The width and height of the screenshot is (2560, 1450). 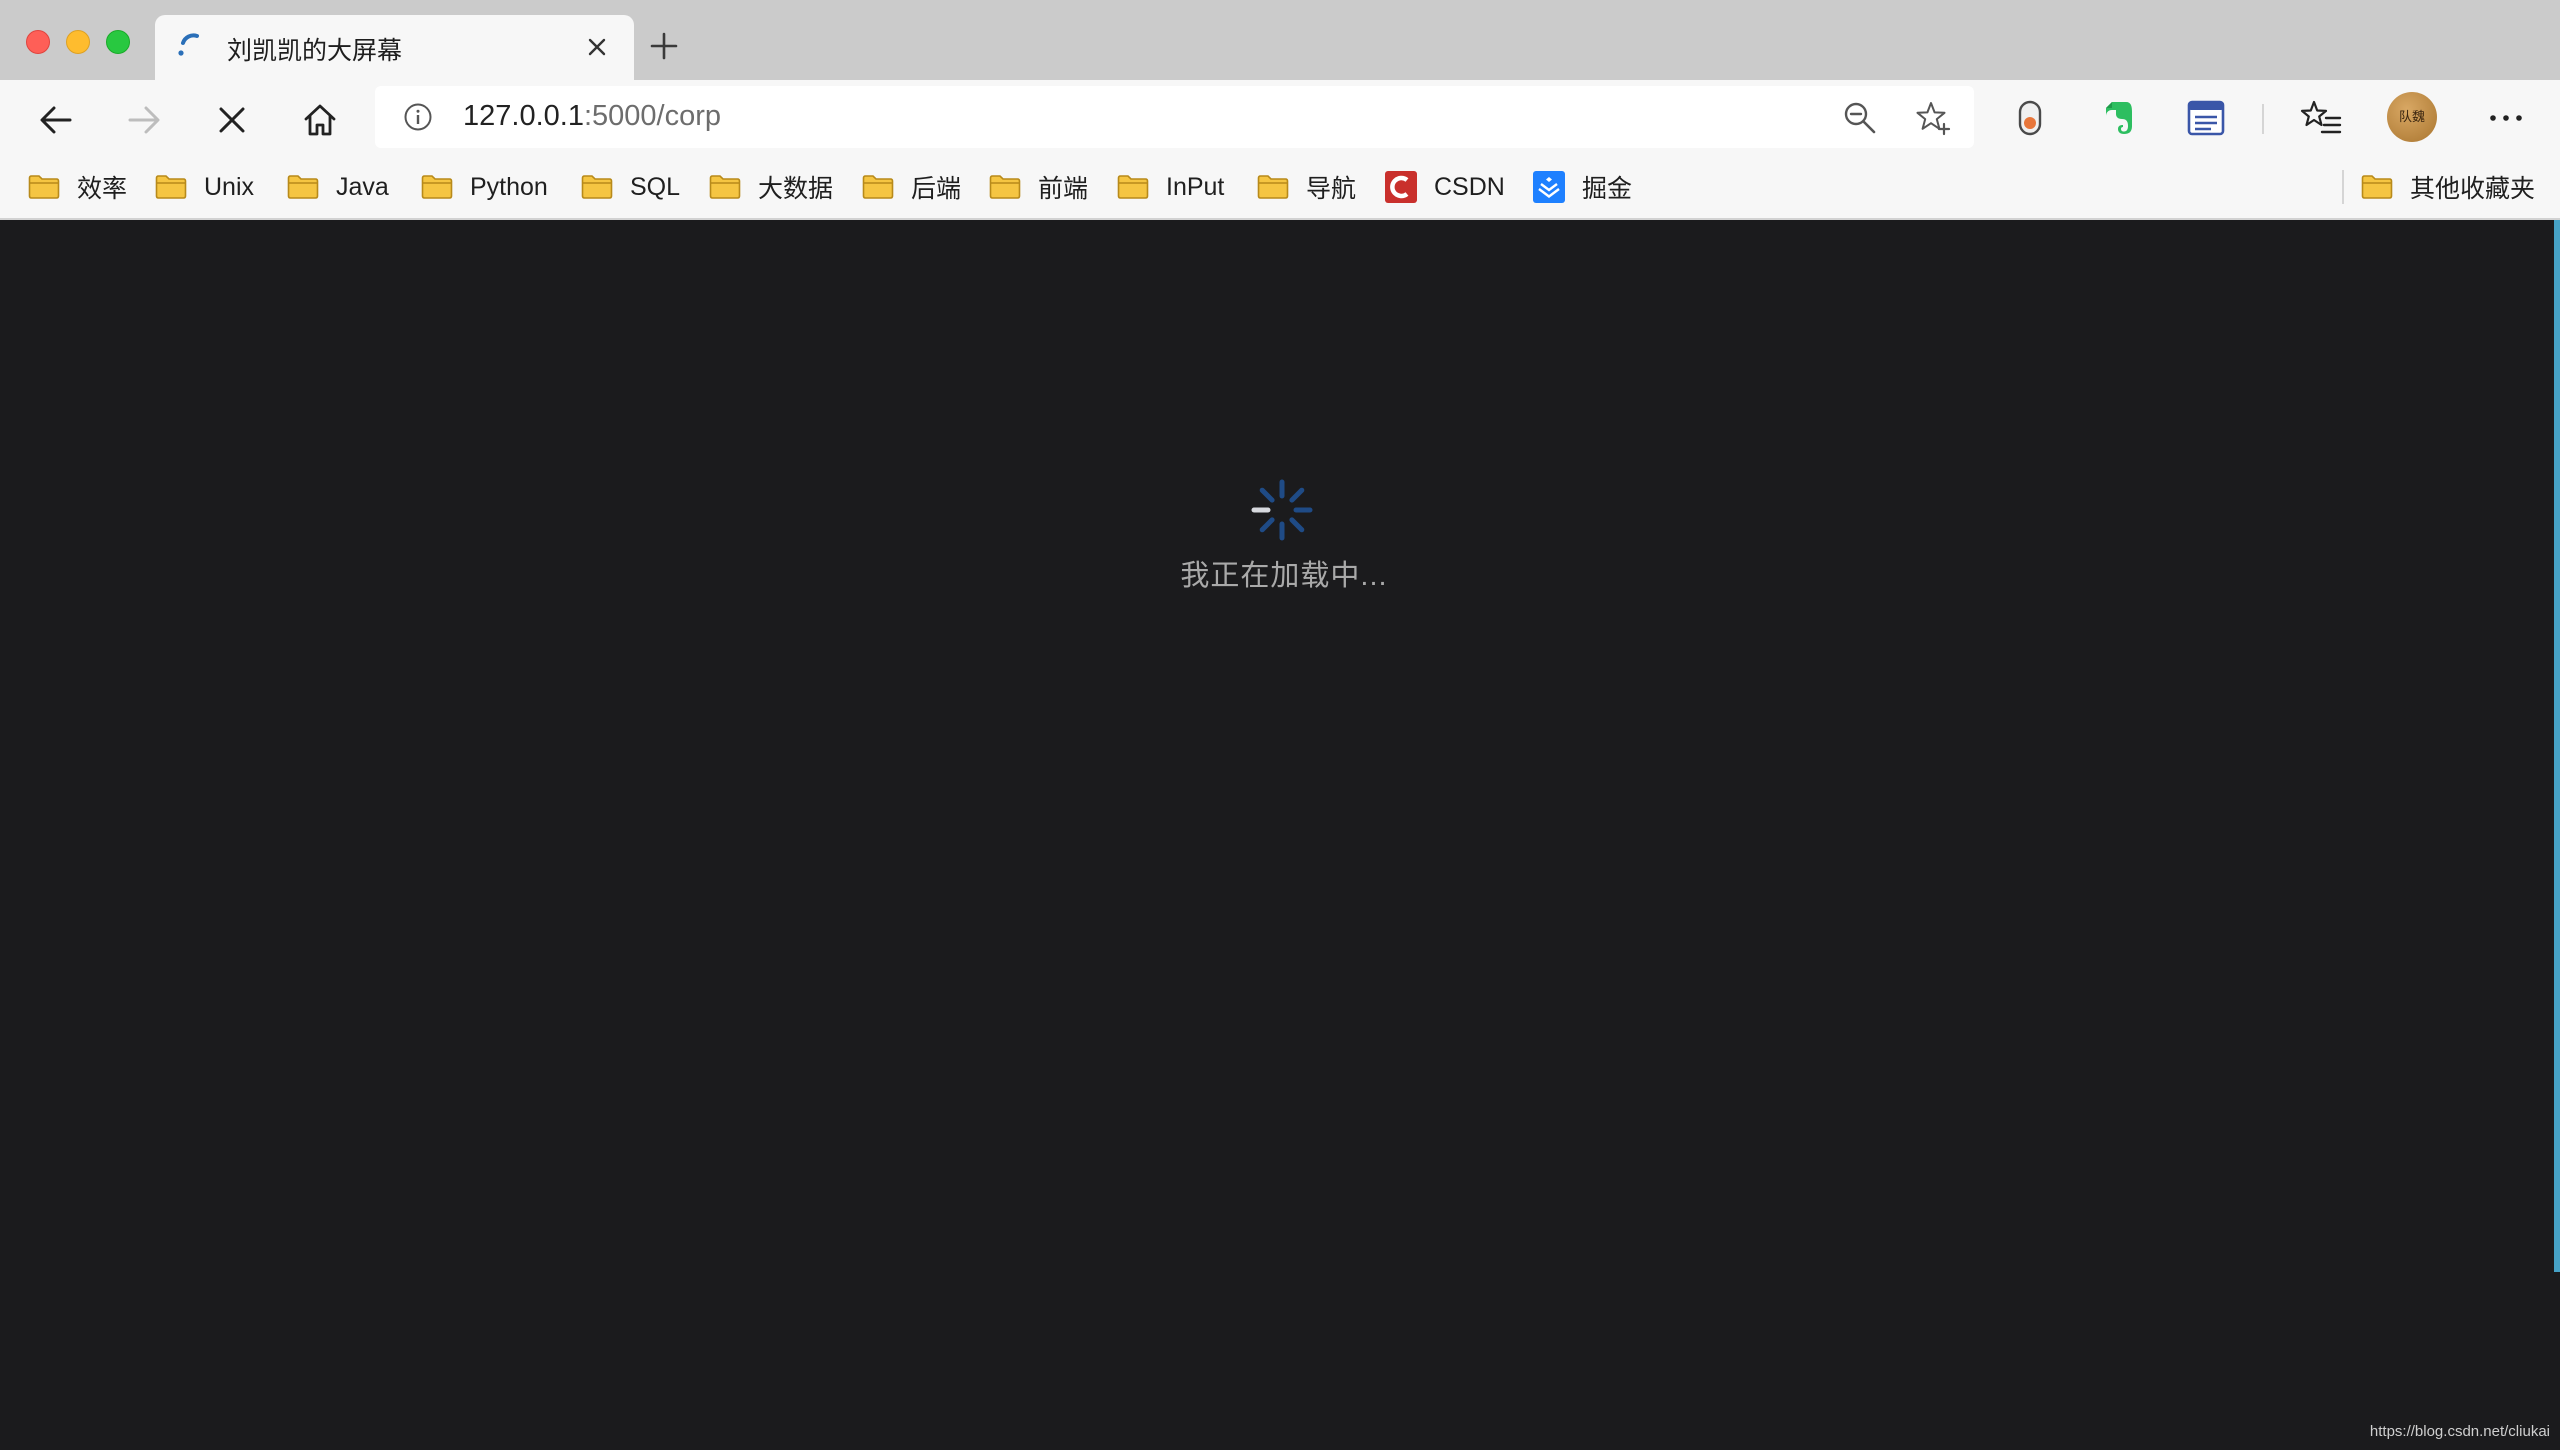 What do you see at coordinates (1933, 118) in the screenshot?
I see `add-favorite-star-icon` at bounding box center [1933, 118].